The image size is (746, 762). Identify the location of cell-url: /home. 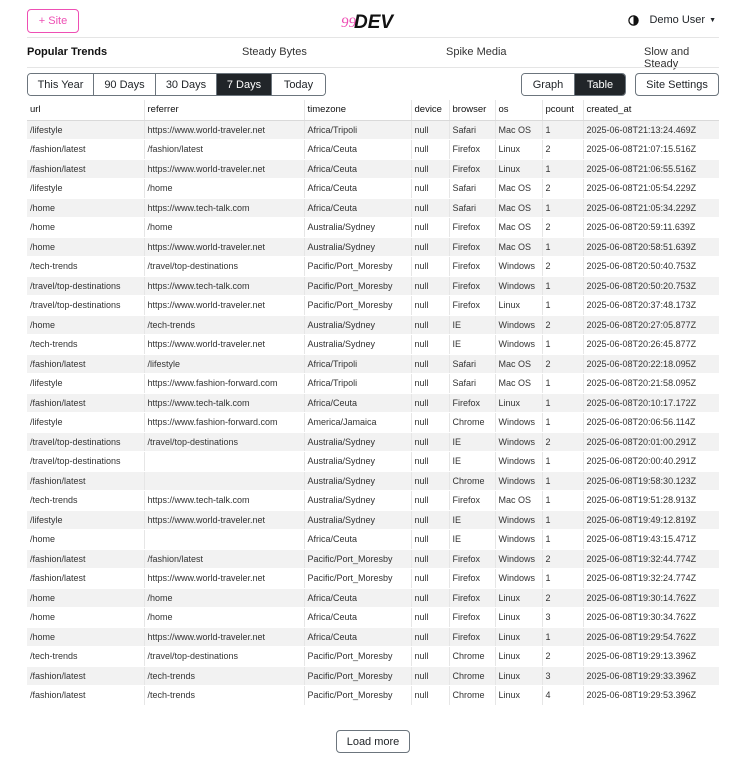
(86, 208).